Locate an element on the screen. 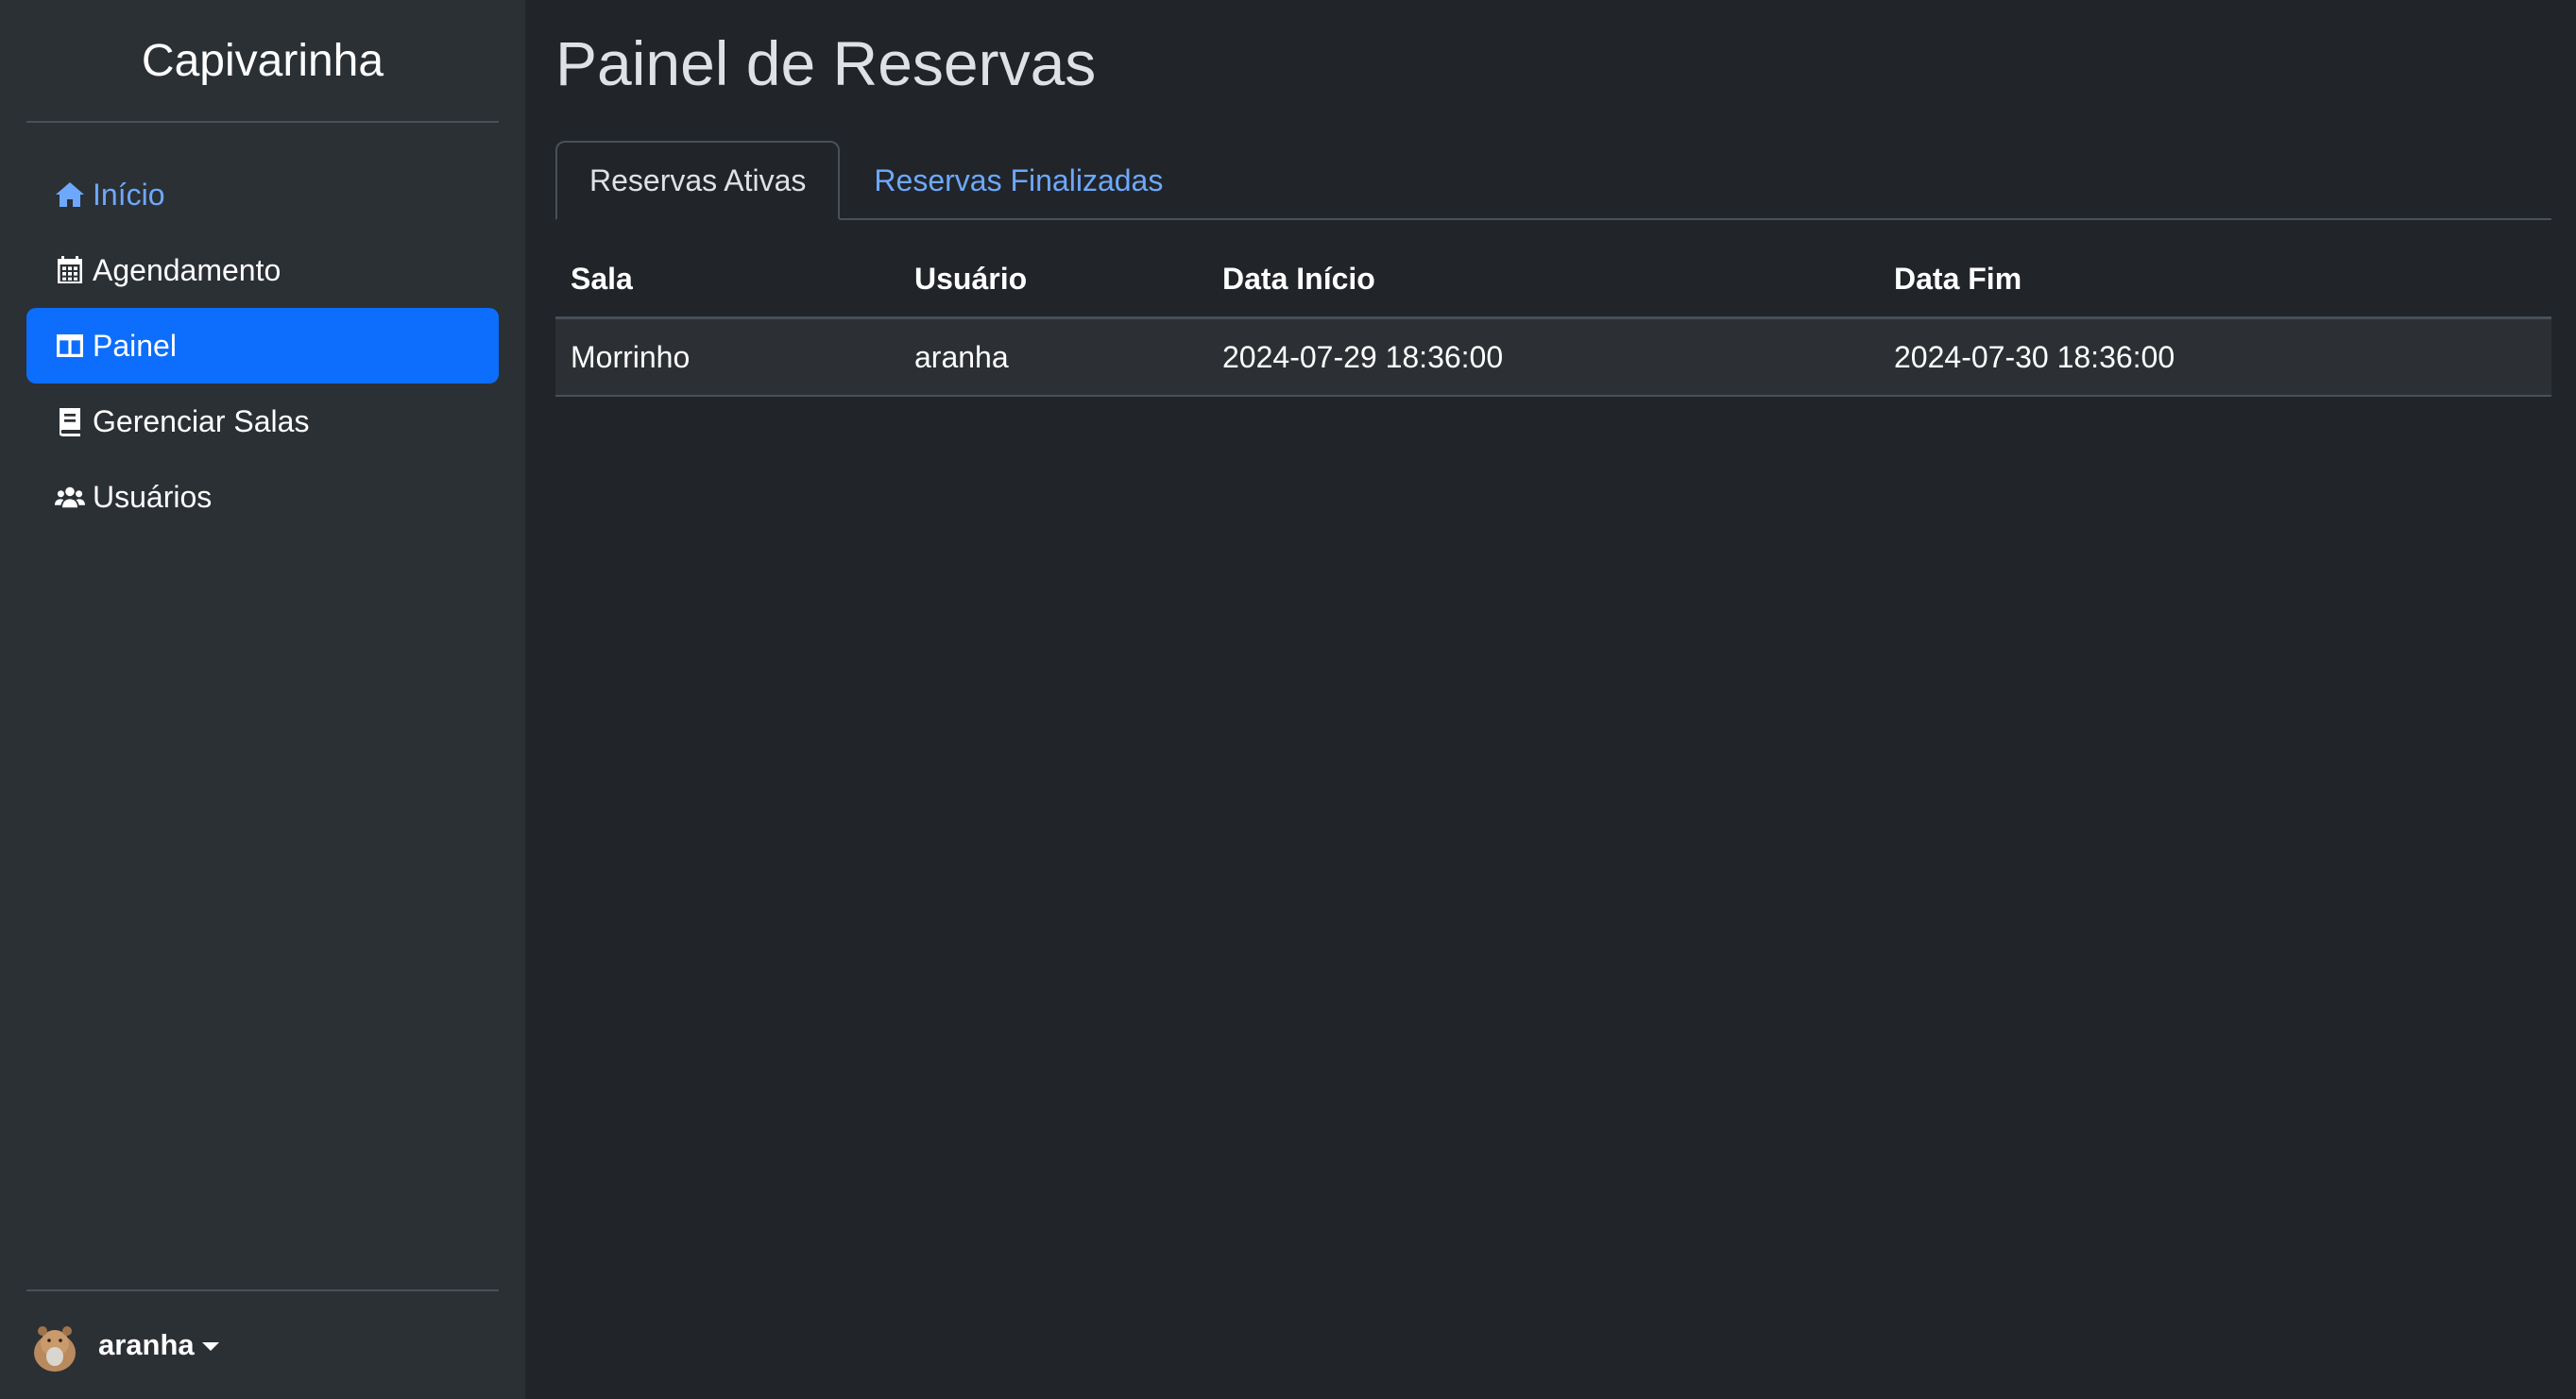  book-icon is located at coordinates (70, 421).